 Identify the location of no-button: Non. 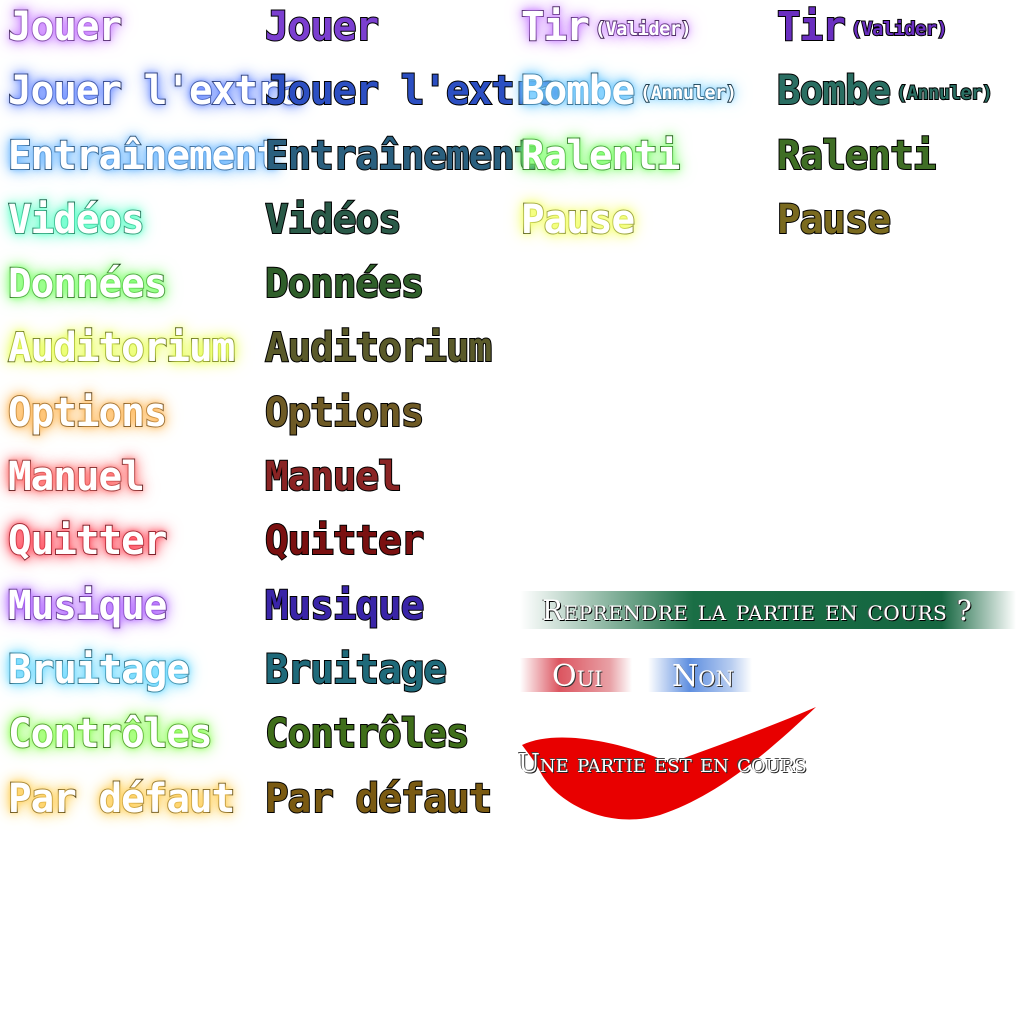
(700, 676).